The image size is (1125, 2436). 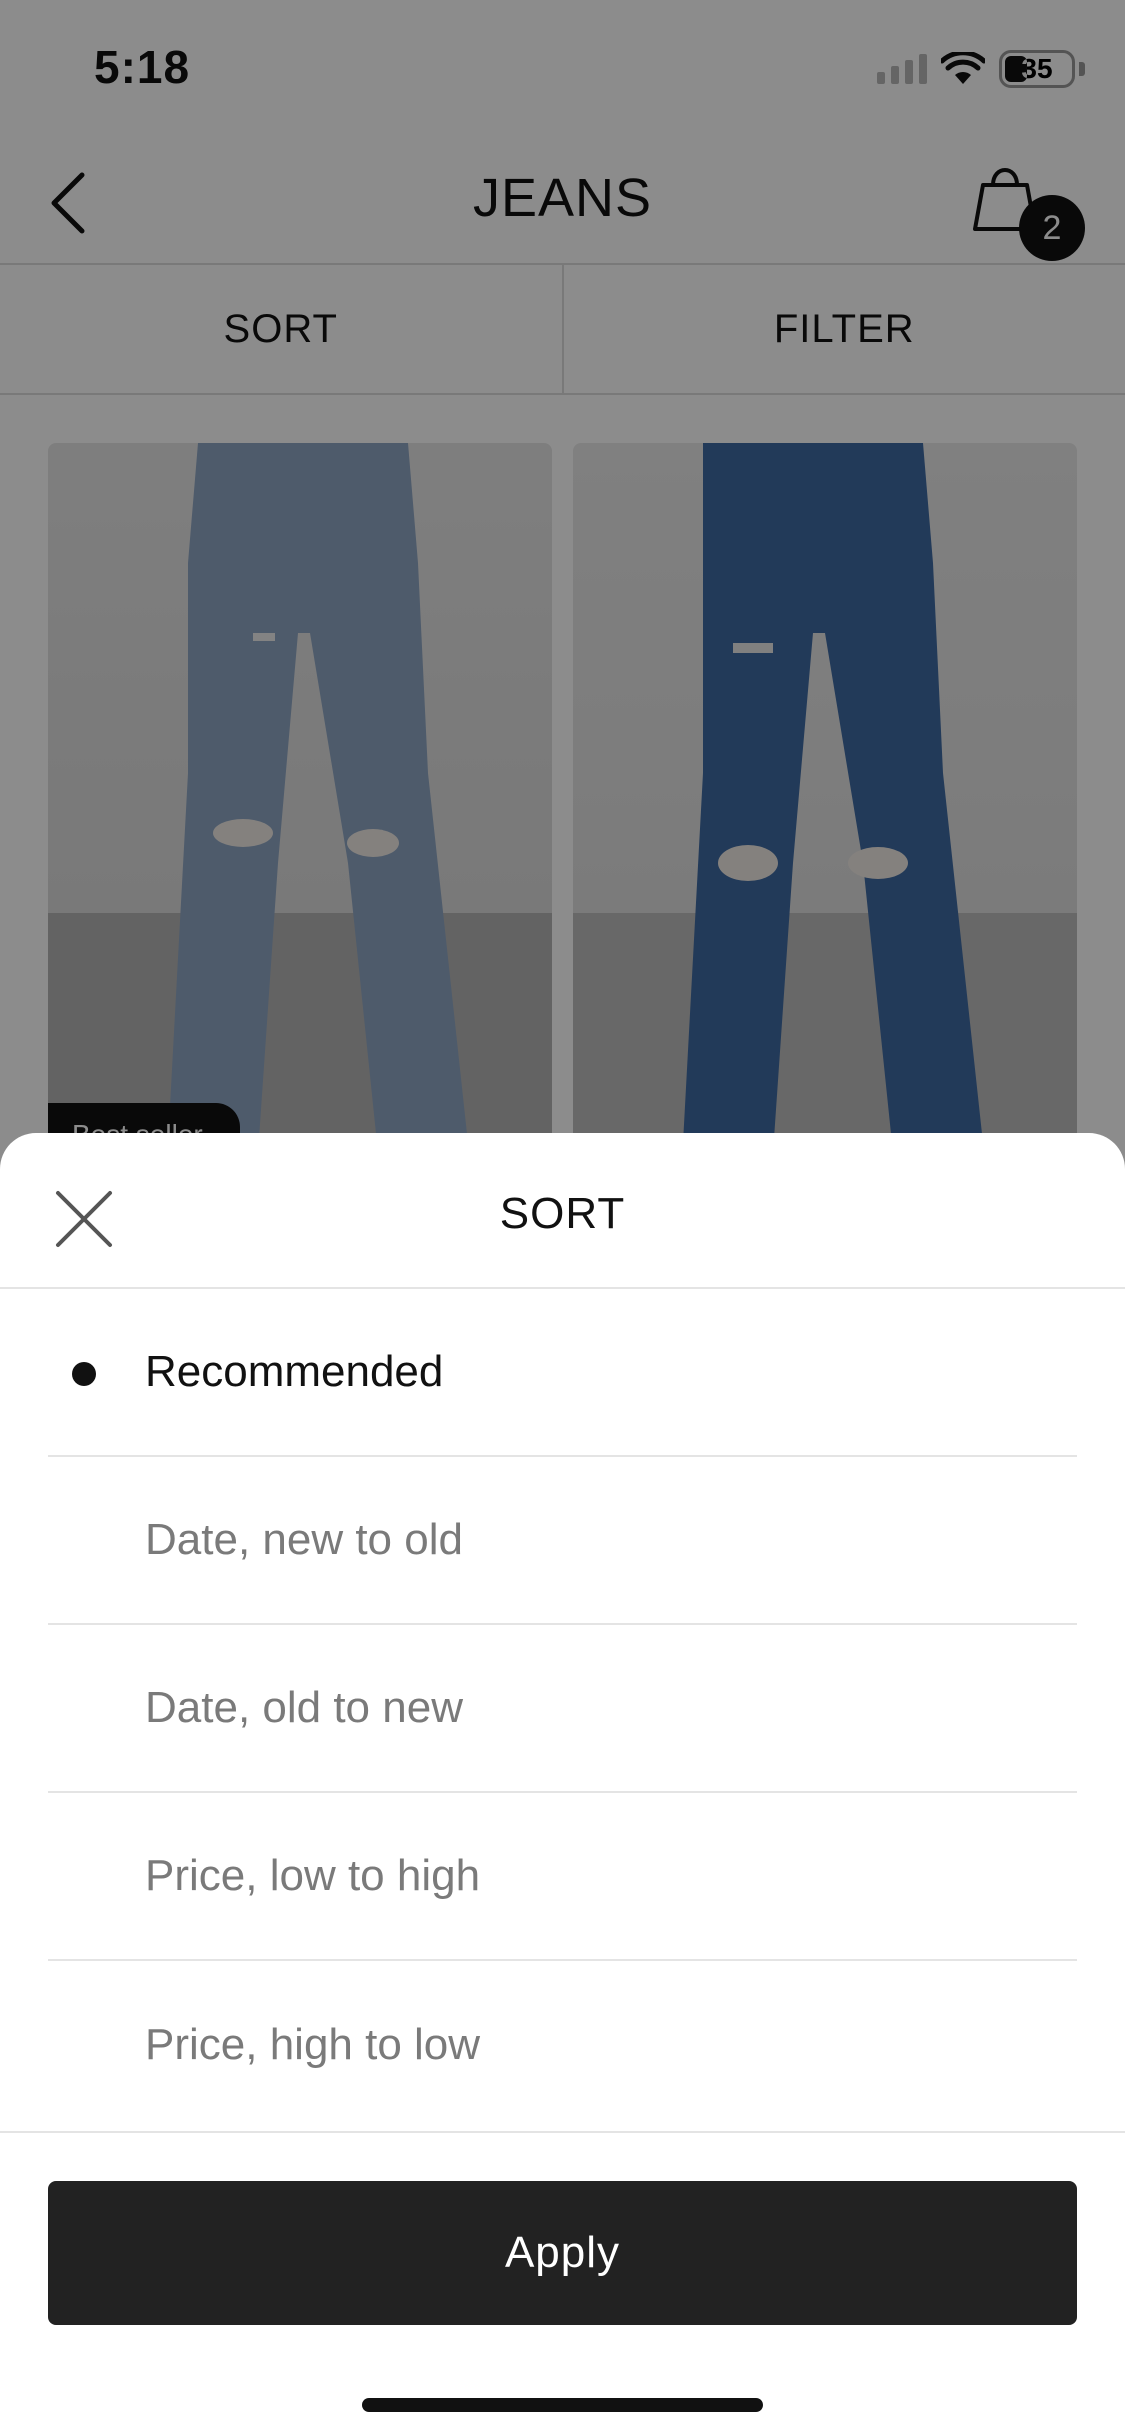 I want to click on selected-dot-icon, so click(x=84, y=1374).